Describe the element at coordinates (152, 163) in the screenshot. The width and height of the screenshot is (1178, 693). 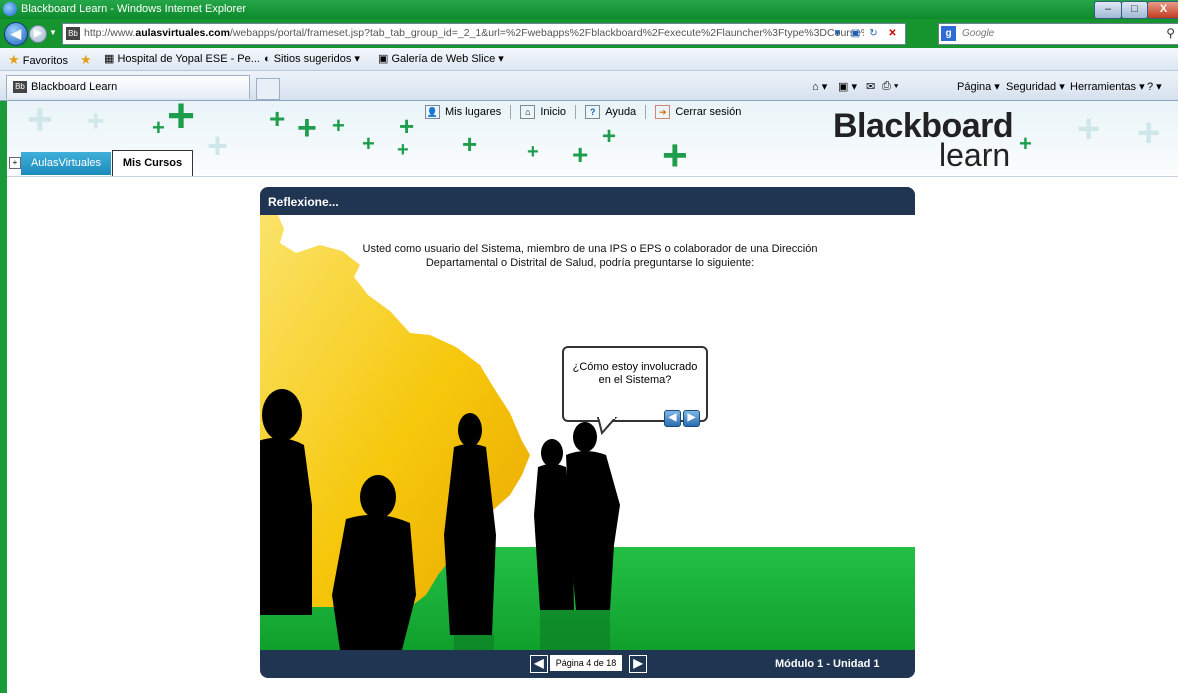
I see `tab-mis-cursos: Mis Cursos` at that location.